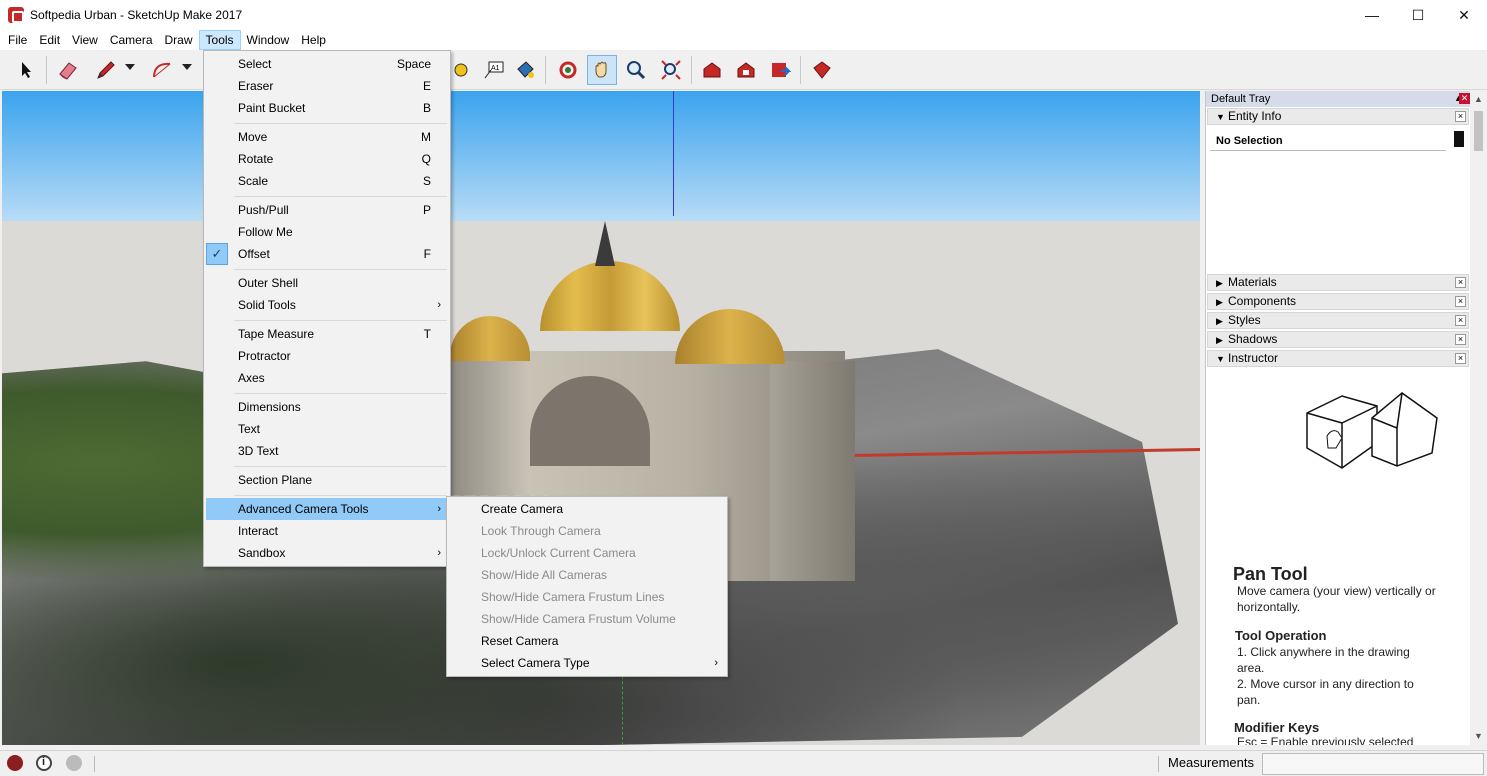 This screenshot has width=1487, height=776. What do you see at coordinates (587, 641) in the screenshot?
I see `menu-item-reset-camera: Reset Camera` at bounding box center [587, 641].